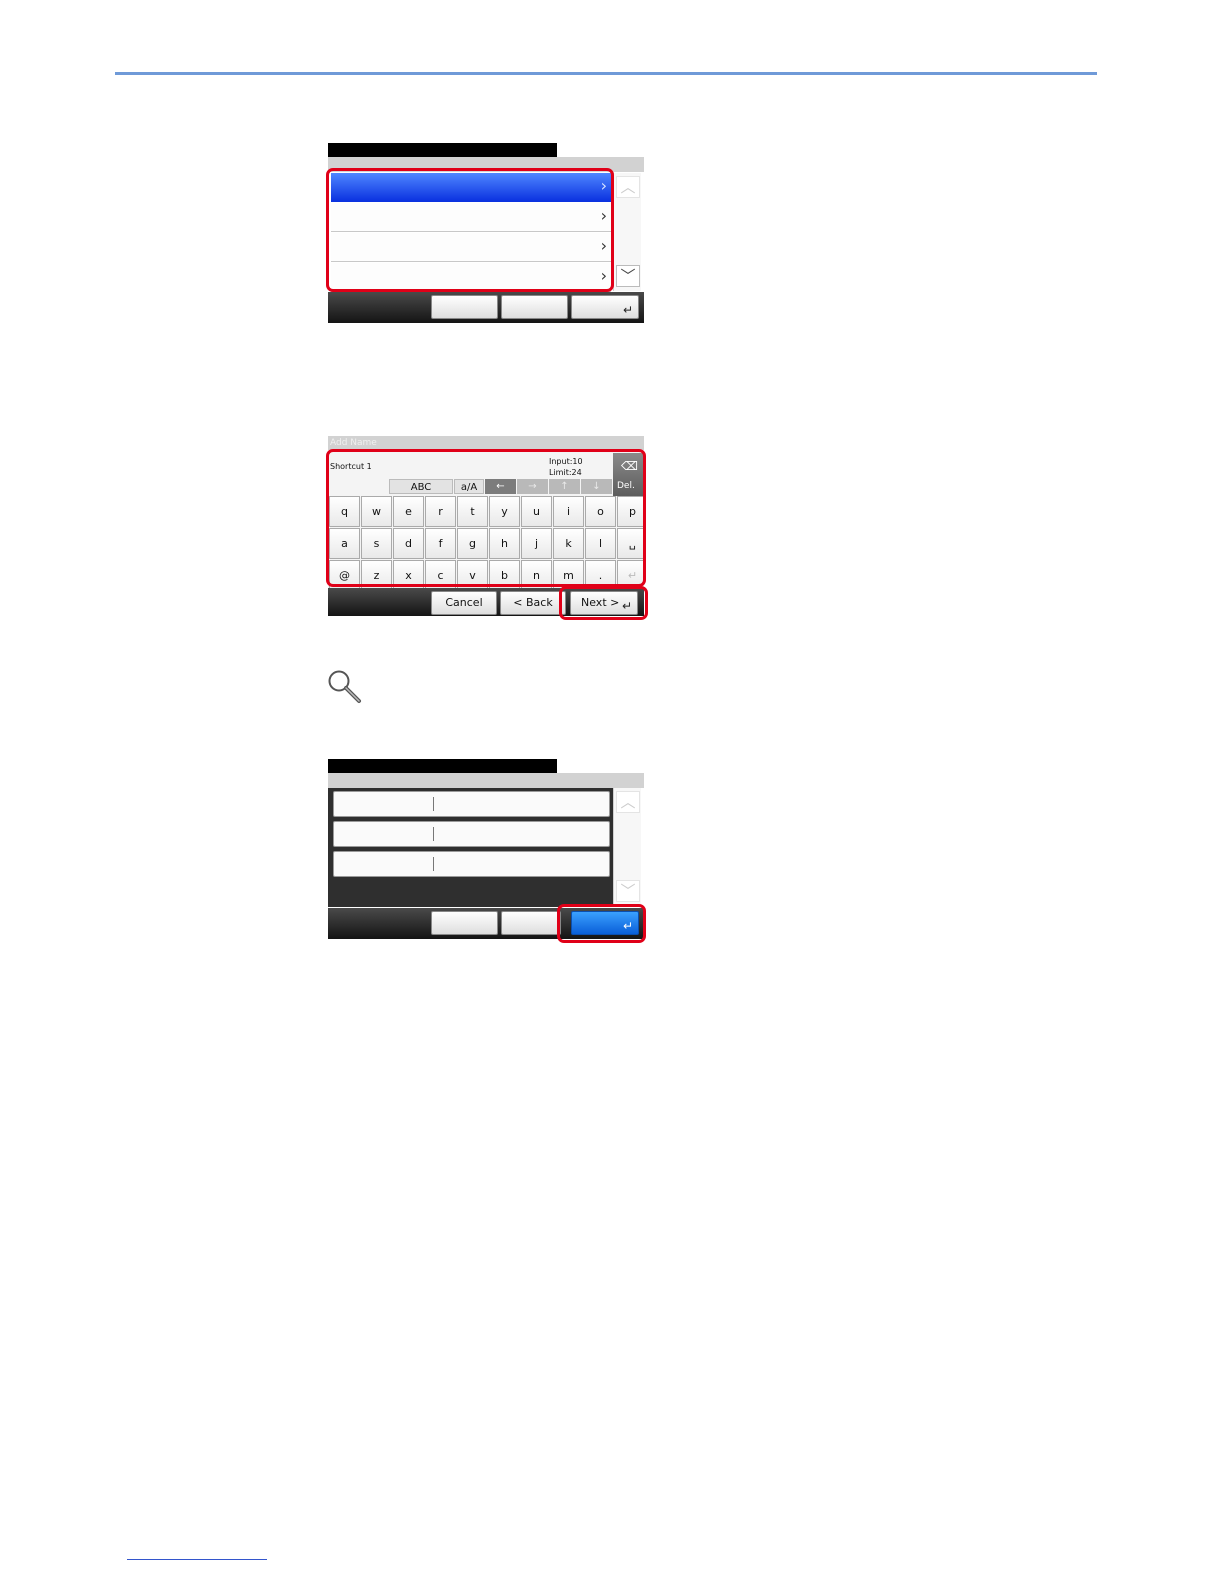 The width and height of the screenshot is (1224, 1584). Describe the element at coordinates (630, 511) in the screenshot. I see `key: p` at that location.